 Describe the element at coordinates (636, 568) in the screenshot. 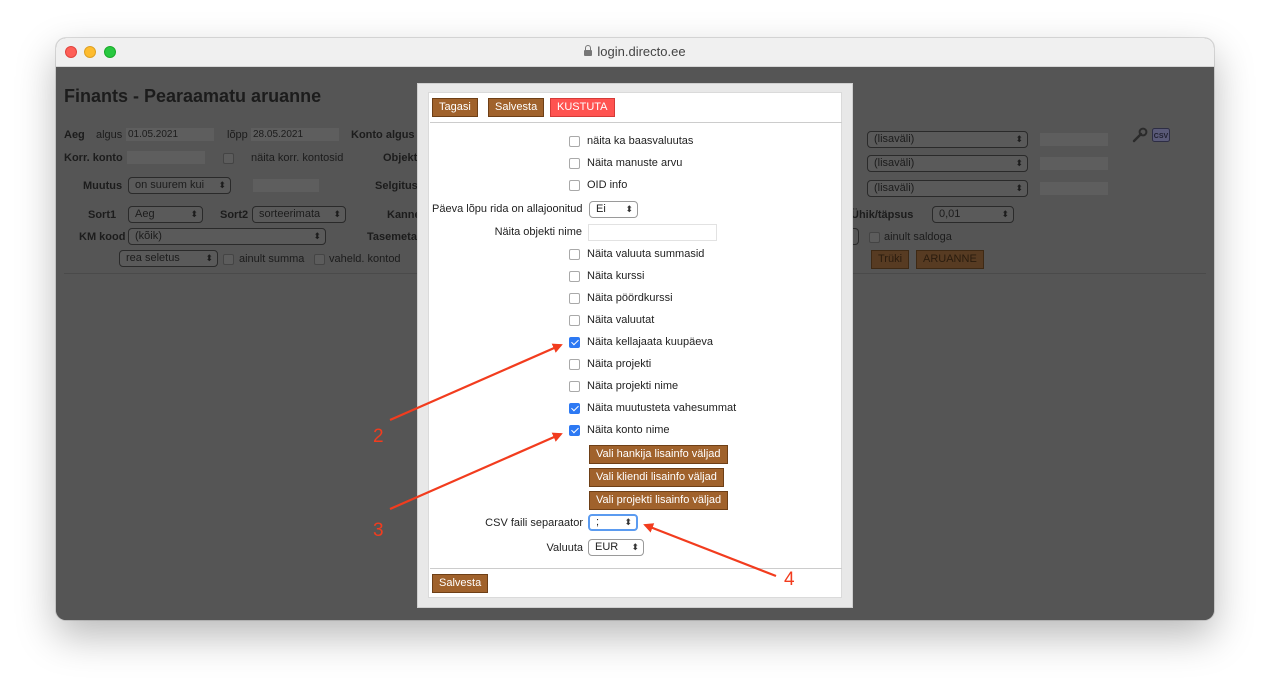

I see `dialog-divider-bottom` at that location.